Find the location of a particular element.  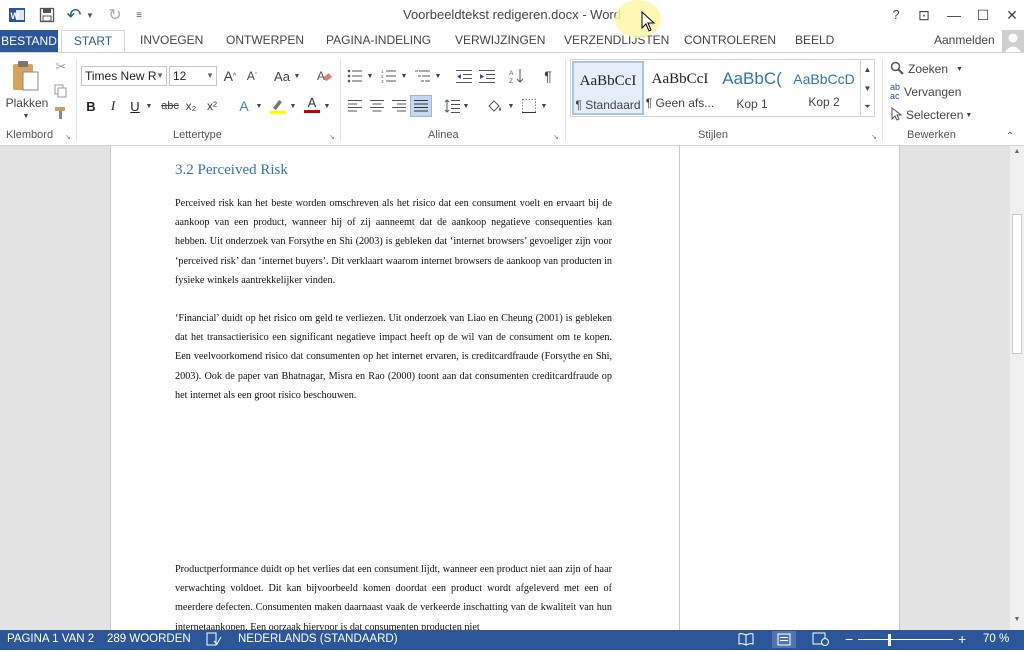

style-heading-2: AaBbCcD Kop 2 is located at coordinates (824, 88).